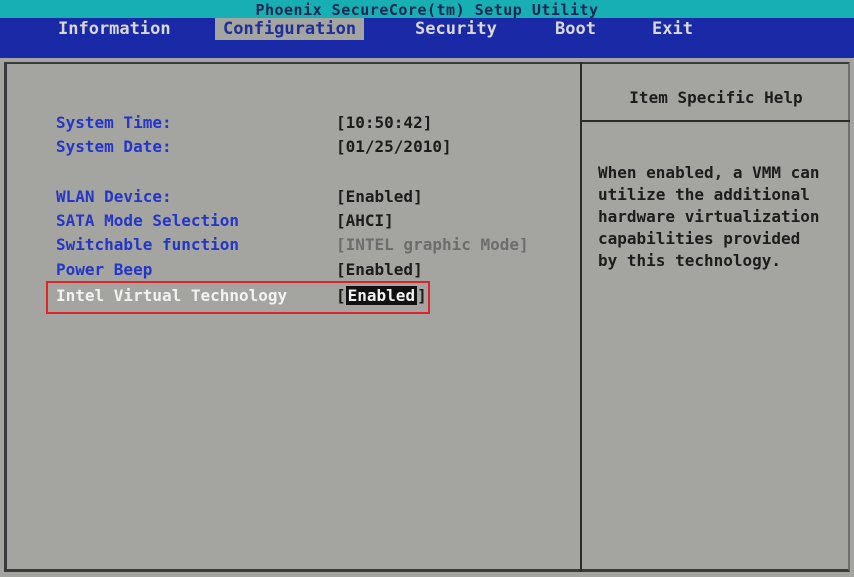  What do you see at coordinates (379, 269) in the screenshot?
I see `power-beep-value: [Enabled]` at bounding box center [379, 269].